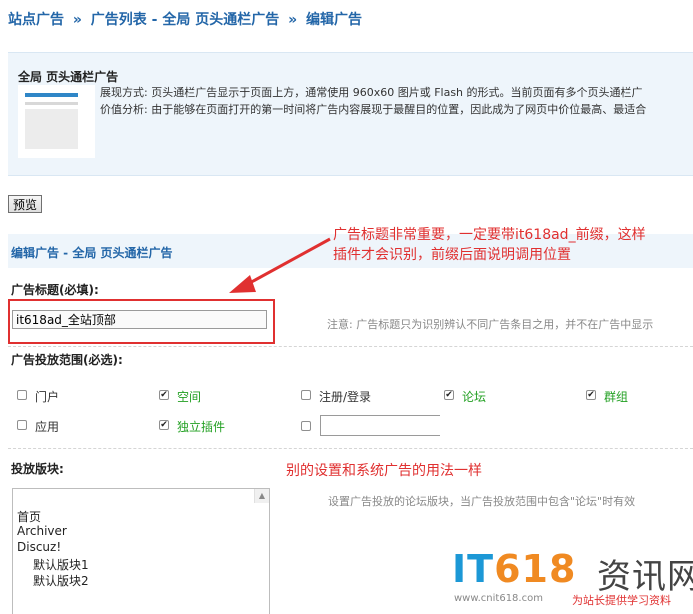 This screenshot has height=614, width=693. Describe the element at coordinates (51, 95) in the screenshot. I see `thumbnail-banner-band` at that location.